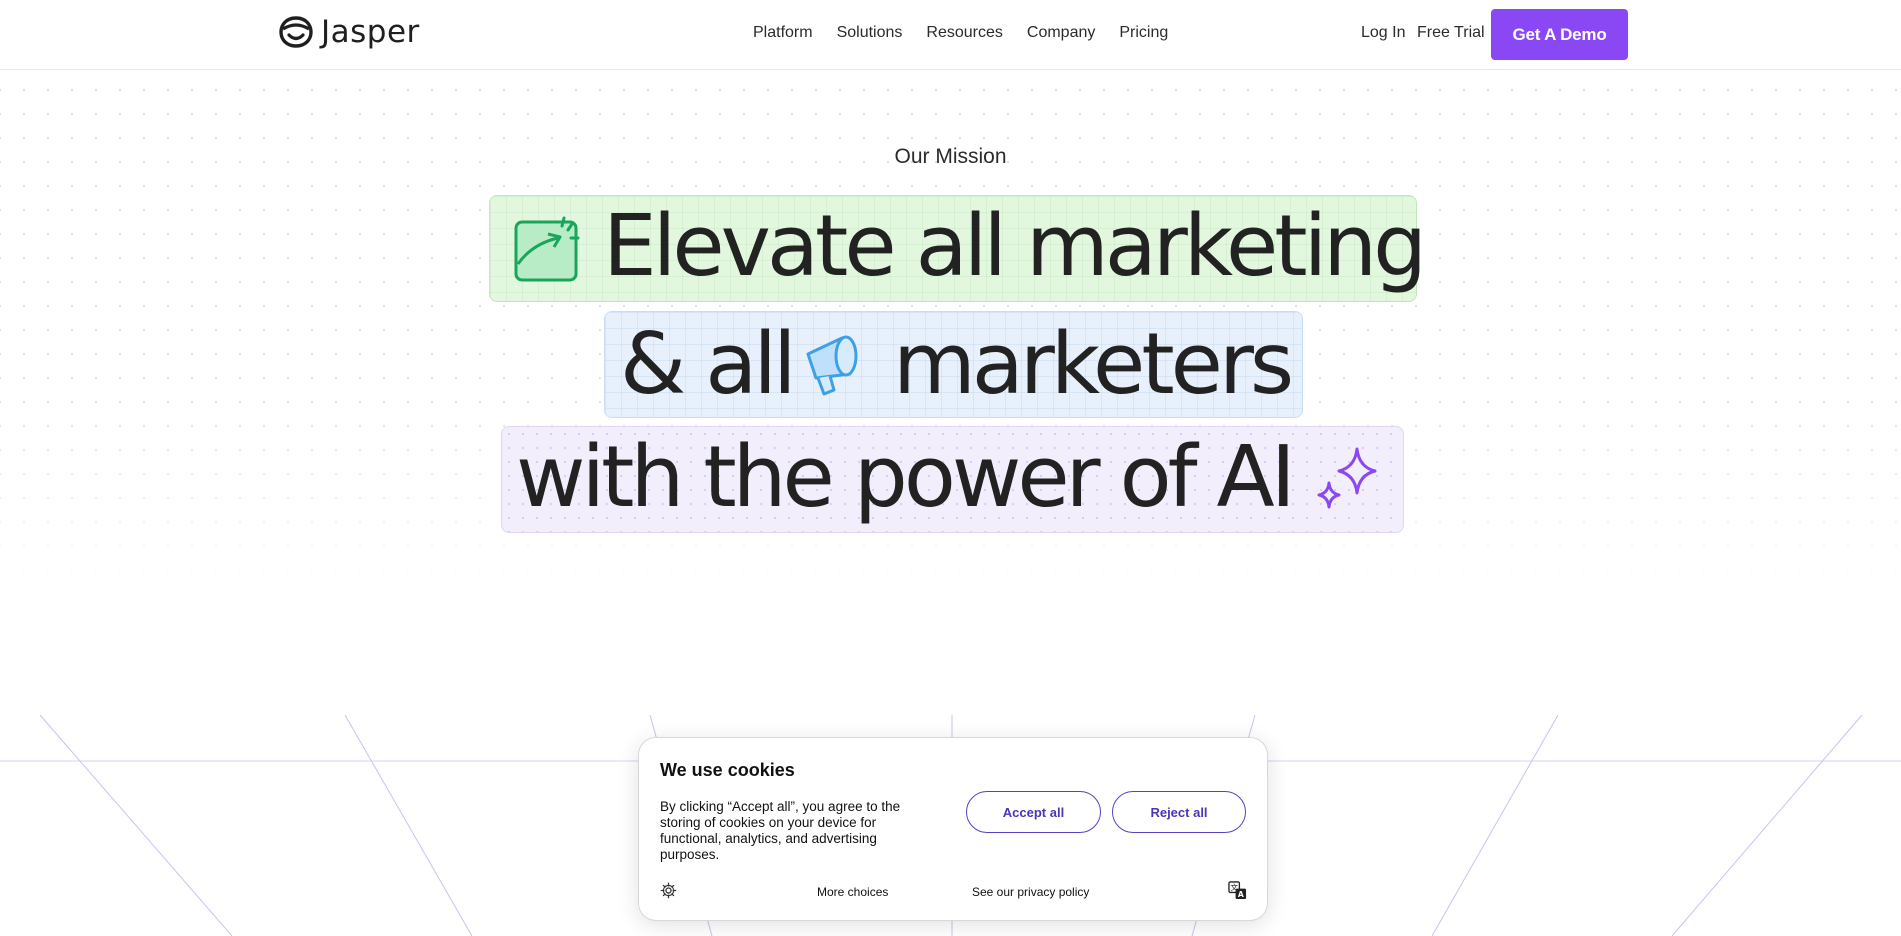 Image resolution: width=1901 pixels, height=936 pixels. I want to click on headline-text-1: Elevate all marketing, so click(1015, 246).